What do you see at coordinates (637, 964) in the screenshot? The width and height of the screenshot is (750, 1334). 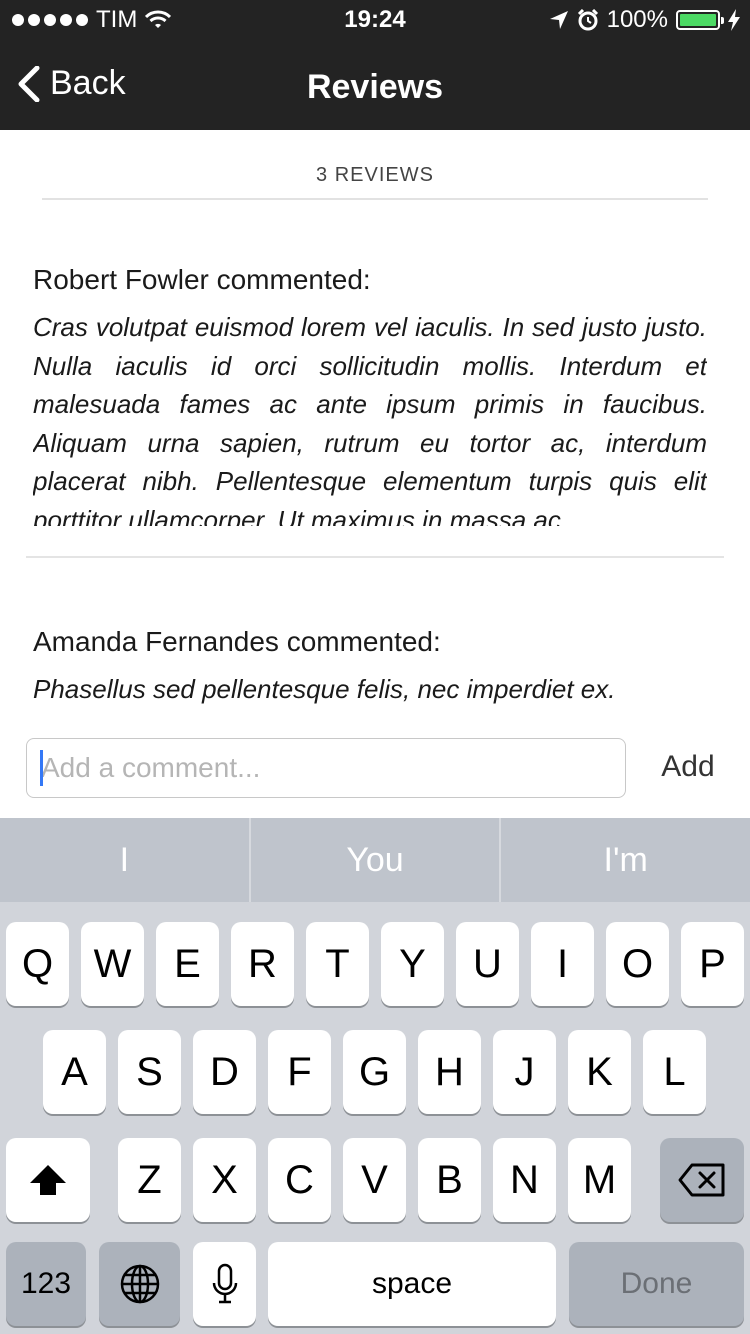 I see `key-o: O` at bounding box center [637, 964].